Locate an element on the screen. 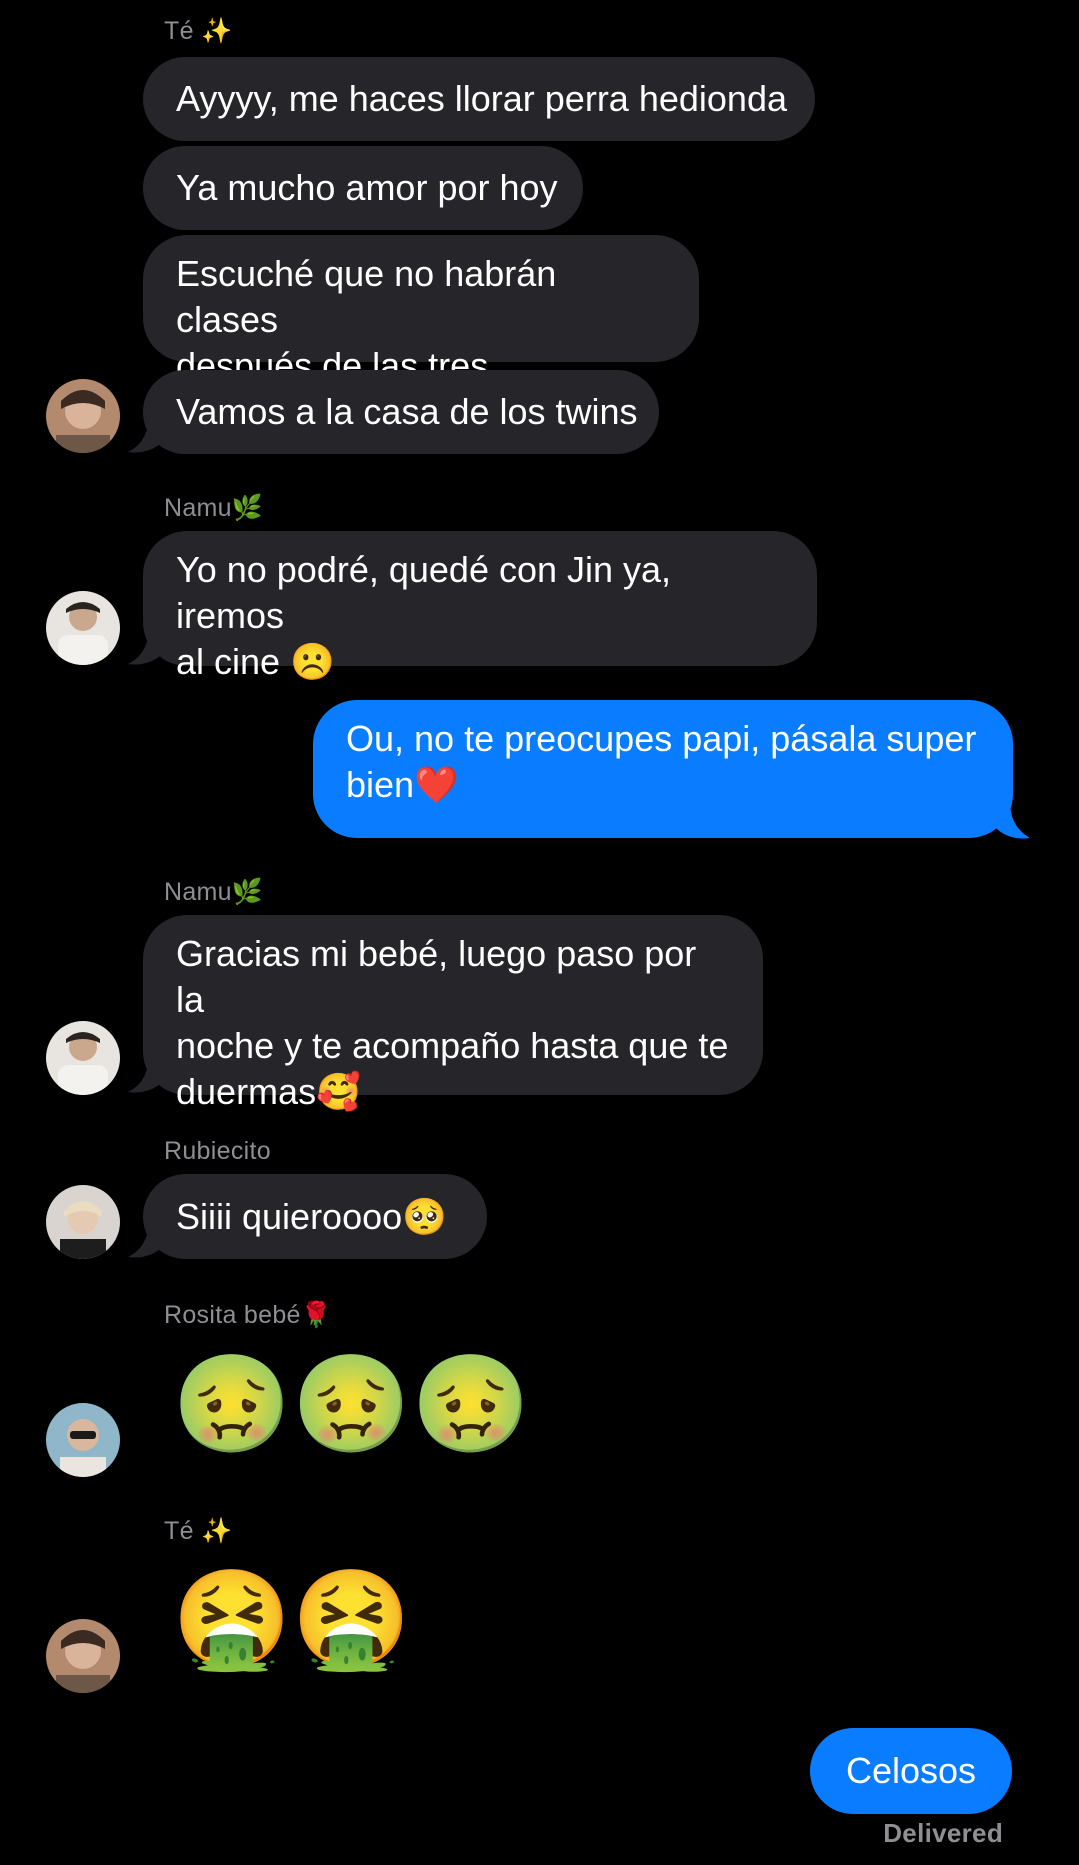  sender-name: Rubiecito is located at coordinates (217, 1151).